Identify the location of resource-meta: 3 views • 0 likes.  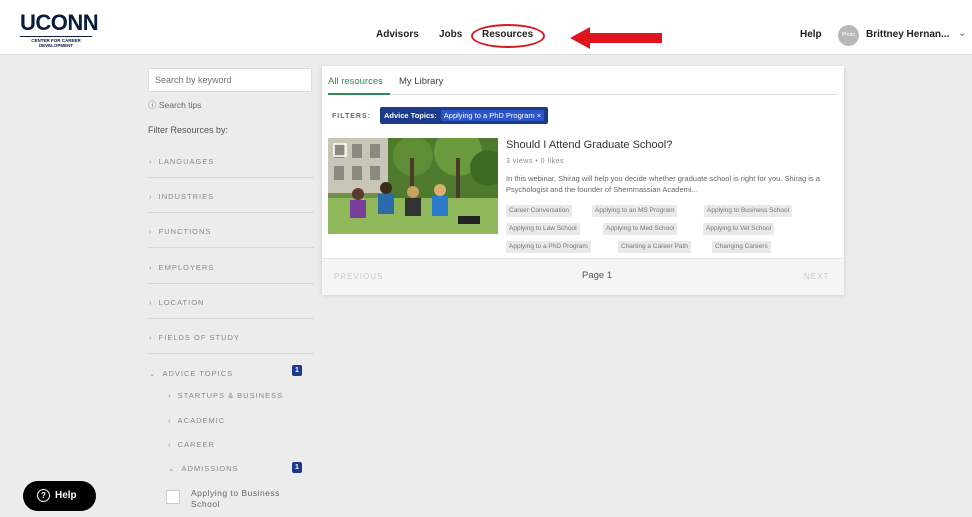
(535, 161).